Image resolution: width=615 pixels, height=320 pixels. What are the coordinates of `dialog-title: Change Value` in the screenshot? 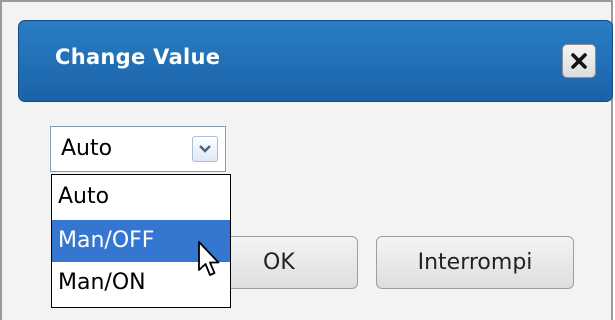 It's located at (138, 57).